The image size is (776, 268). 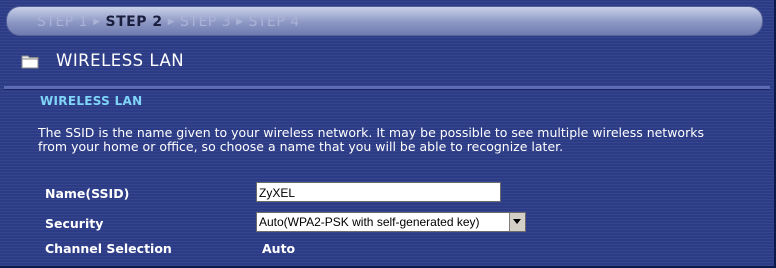 I want to click on dropdown-arrow-icon, so click(x=517, y=222).